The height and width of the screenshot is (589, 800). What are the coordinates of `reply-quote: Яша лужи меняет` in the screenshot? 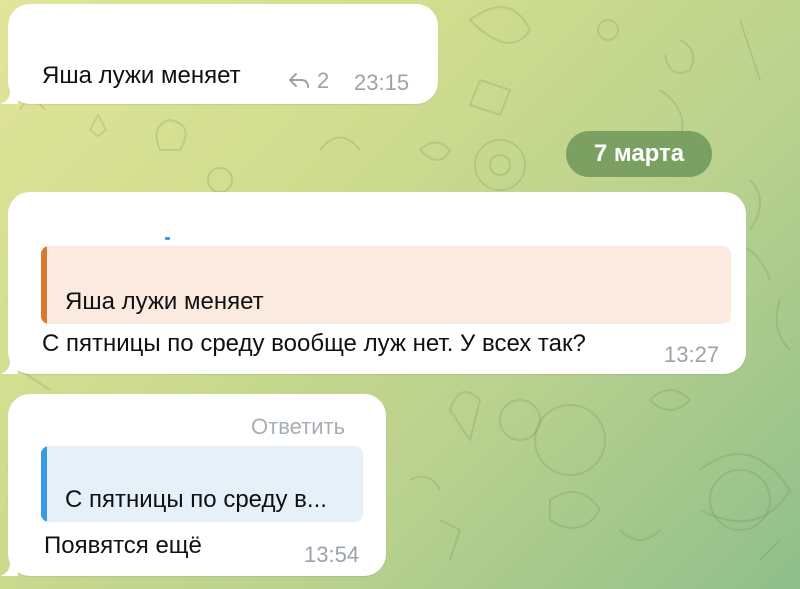 It's located at (386, 285).